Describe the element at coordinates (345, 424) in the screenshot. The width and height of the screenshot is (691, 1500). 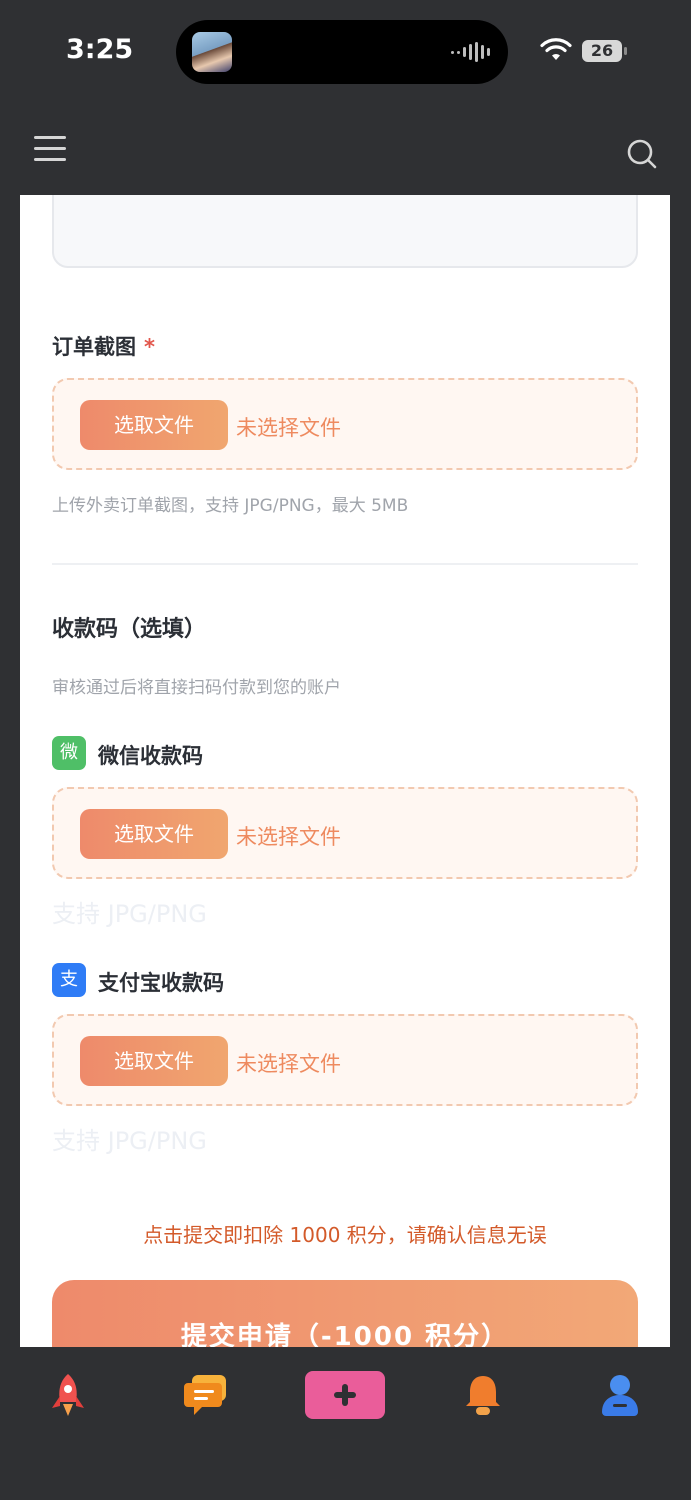
I see `order-screenshot-upload: 选取文件 未选择文件` at that location.